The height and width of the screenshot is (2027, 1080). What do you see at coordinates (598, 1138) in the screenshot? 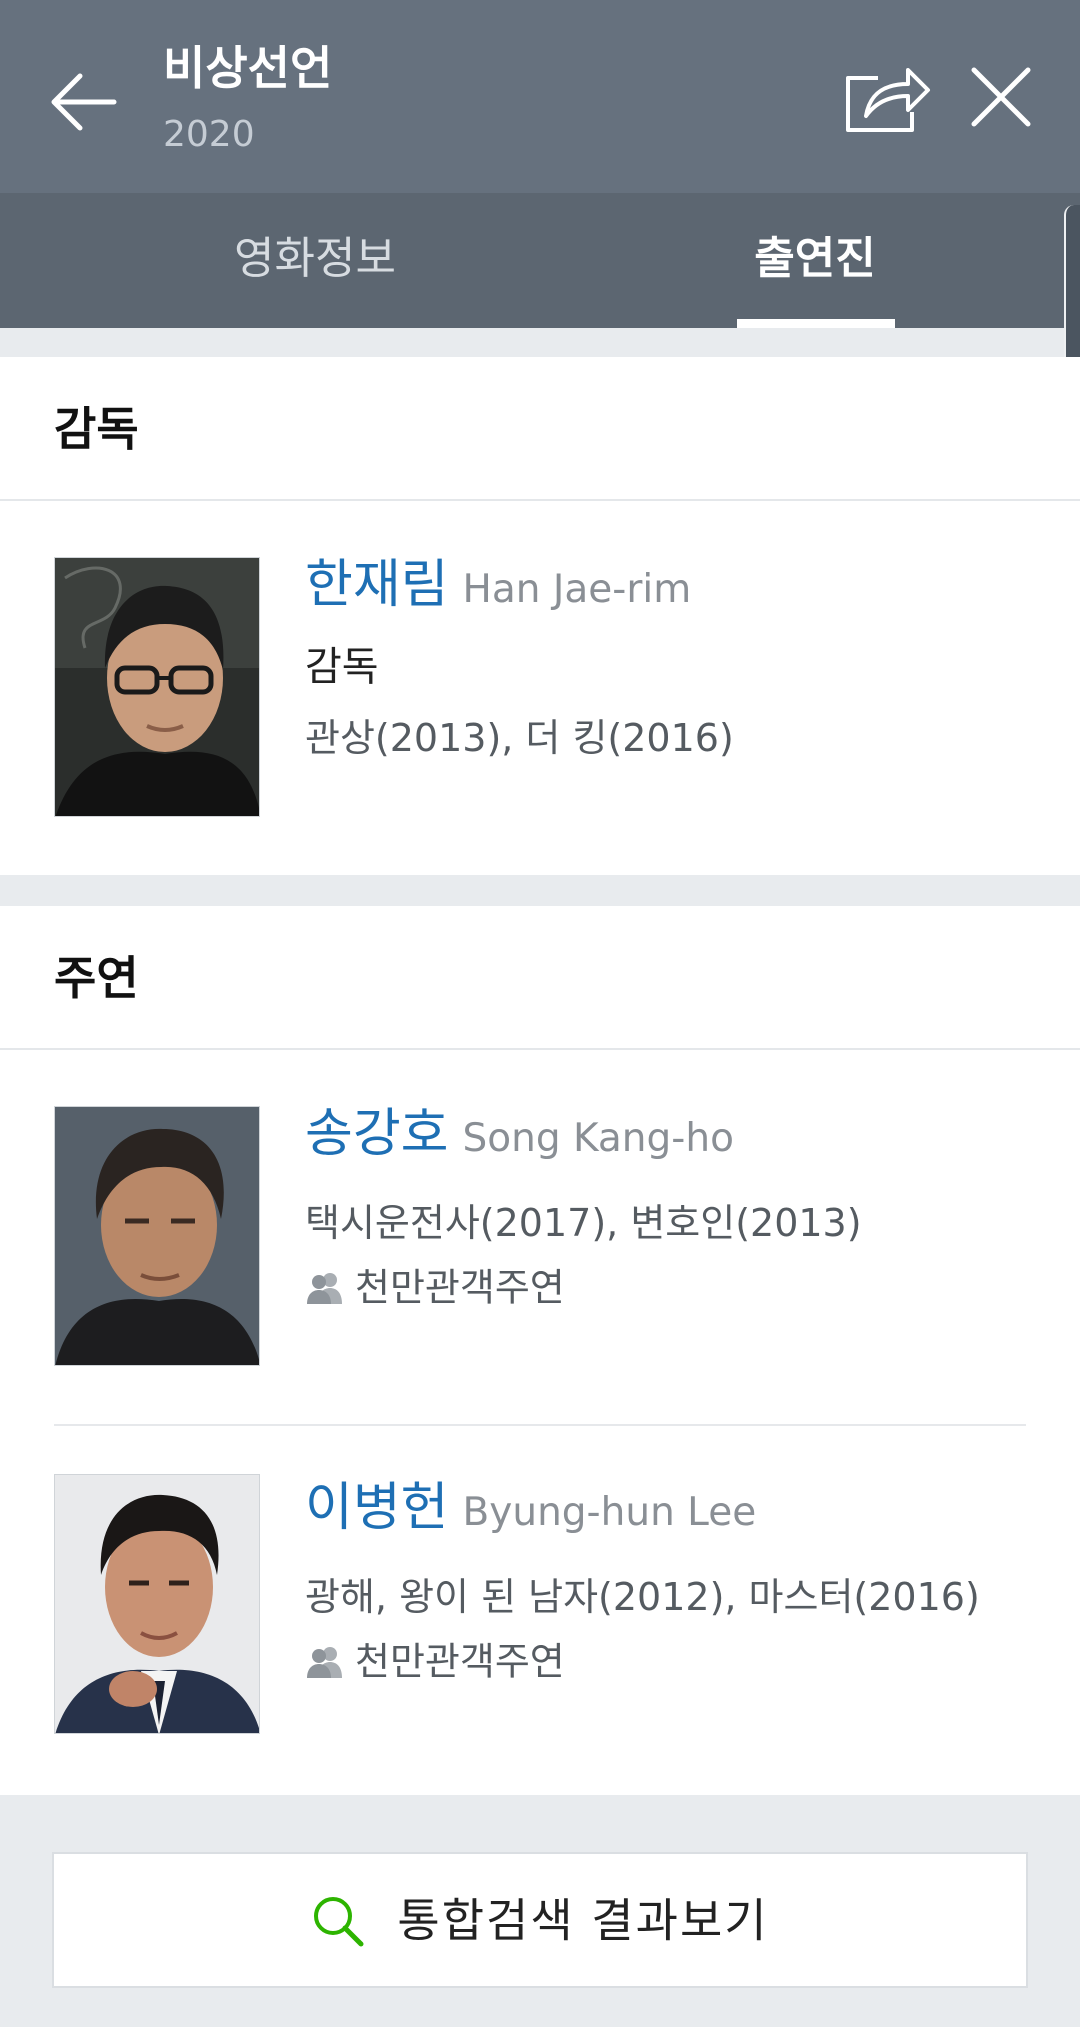
I see `person-name-english: Song Kang-ho` at bounding box center [598, 1138].